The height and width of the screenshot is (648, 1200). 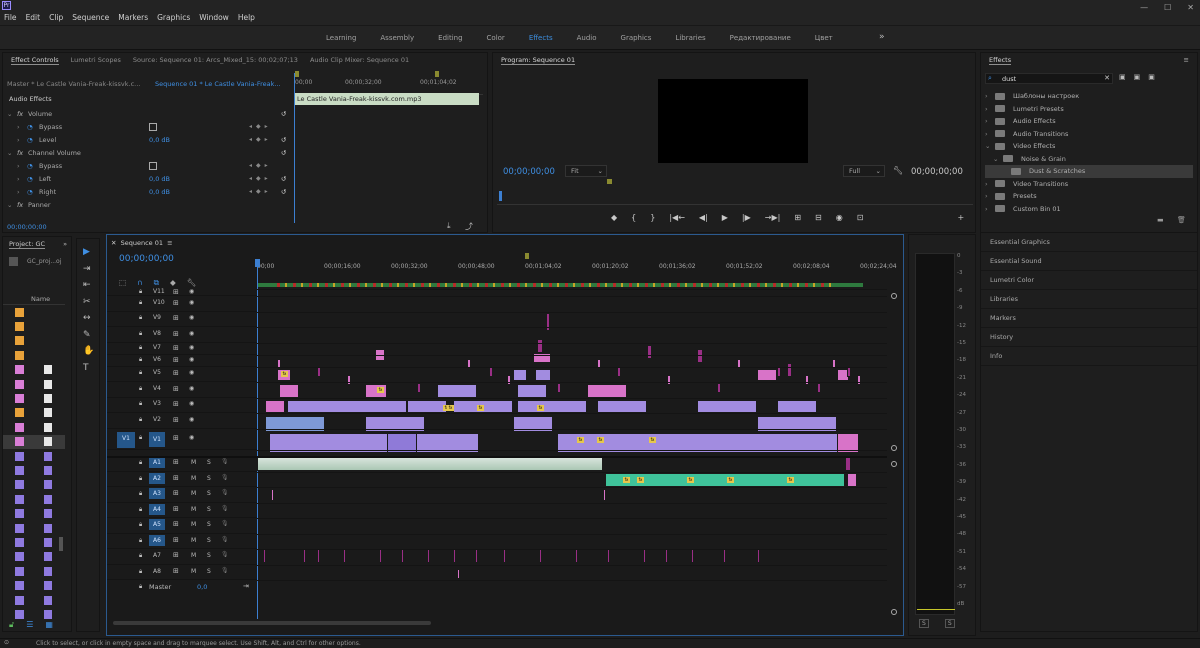 What do you see at coordinates (182, 349) in the screenshot?
I see `video-track-header: 🔒︎ V7 ⊞ ◉` at bounding box center [182, 349].